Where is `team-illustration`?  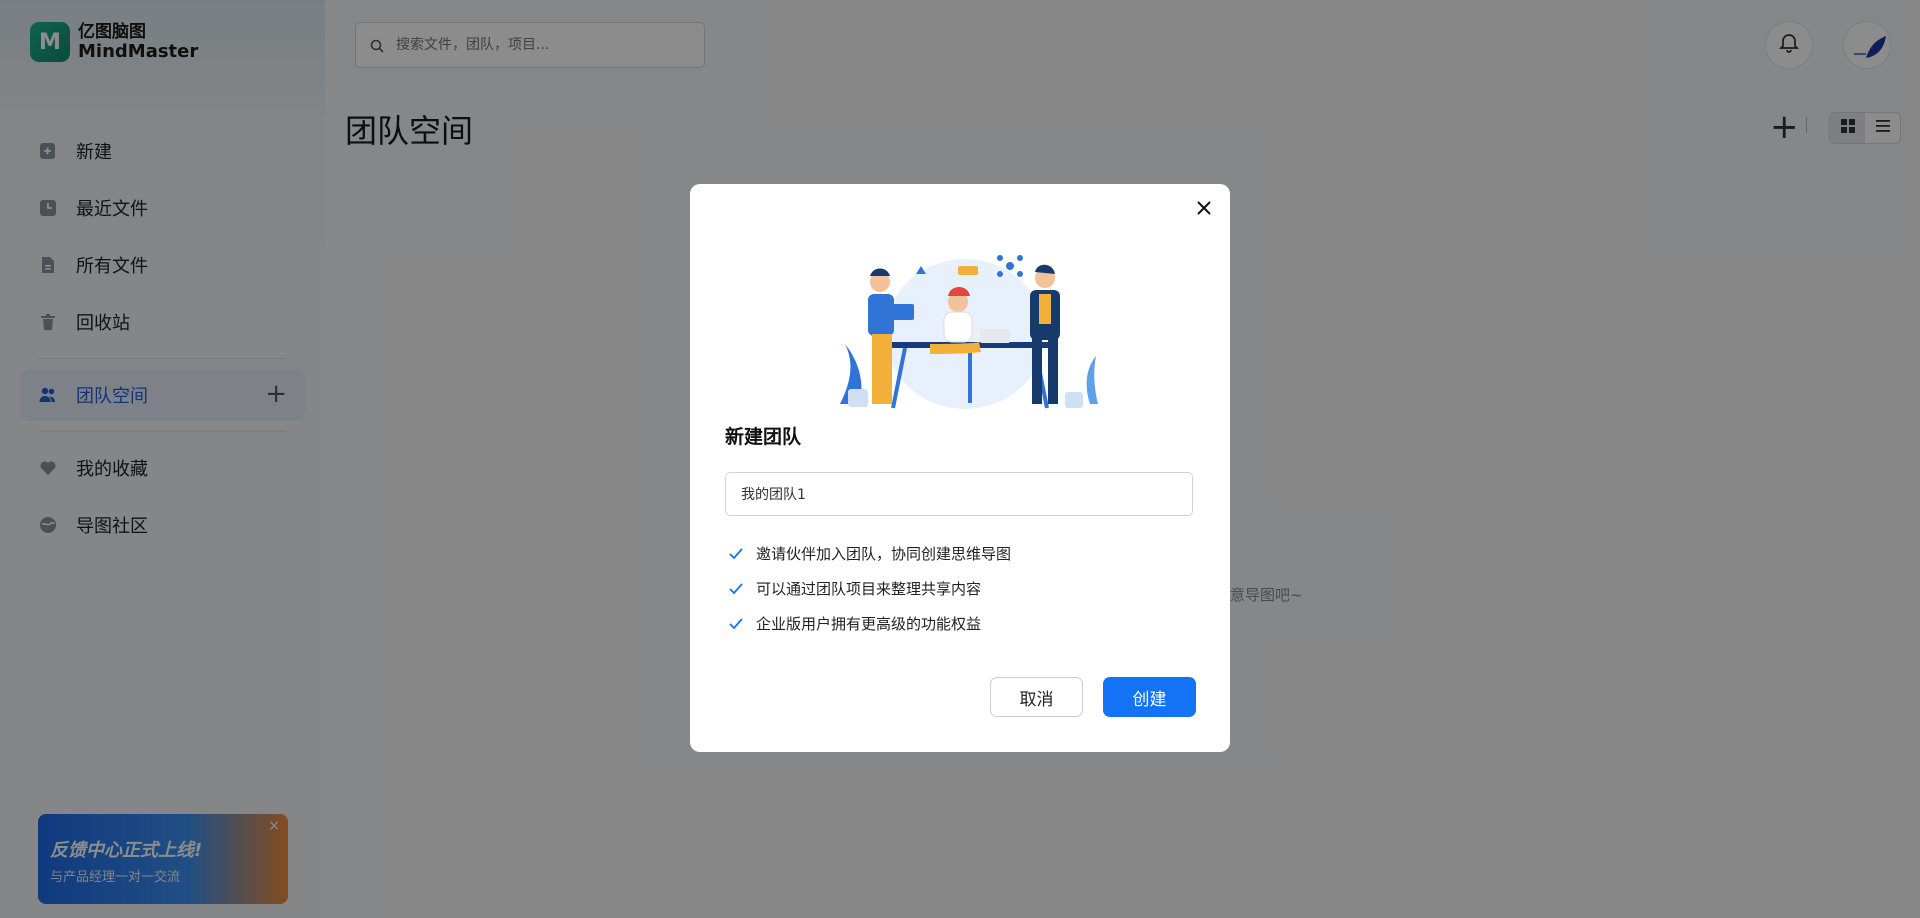 team-illustration is located at coordinates (969, 332).